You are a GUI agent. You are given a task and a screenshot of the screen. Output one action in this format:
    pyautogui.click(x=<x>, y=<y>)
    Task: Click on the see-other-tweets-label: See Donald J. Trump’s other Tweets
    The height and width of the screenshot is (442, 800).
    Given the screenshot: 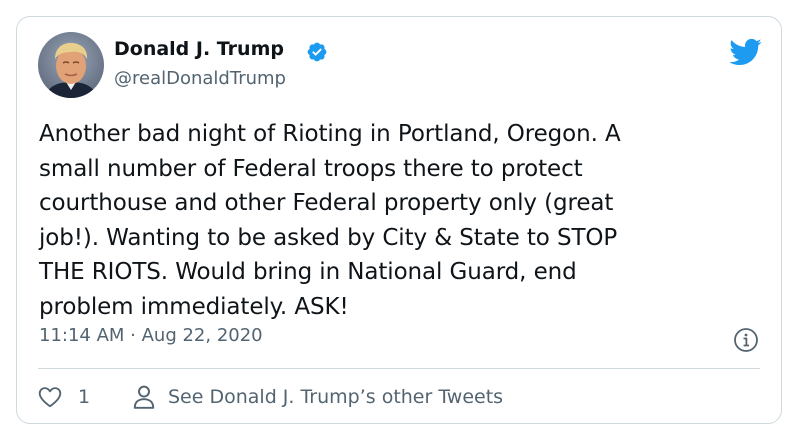 What is the action you would take?
    pyautogui.click(x=336, y=397)
    